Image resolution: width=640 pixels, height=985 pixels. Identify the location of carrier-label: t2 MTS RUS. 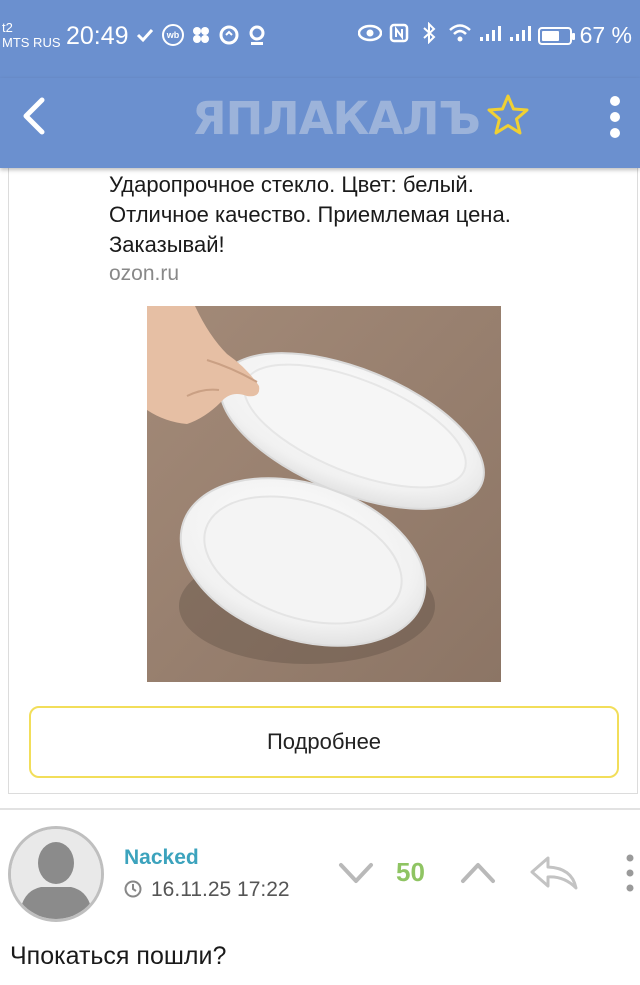
(31, 35).